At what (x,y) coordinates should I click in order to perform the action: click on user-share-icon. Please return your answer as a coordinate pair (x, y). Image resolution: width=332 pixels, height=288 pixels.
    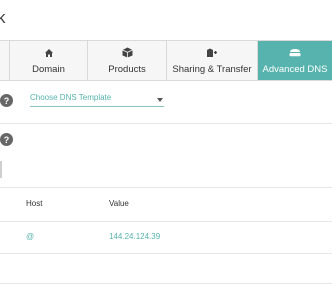
    Looking at the image, I should click on (212, 53).